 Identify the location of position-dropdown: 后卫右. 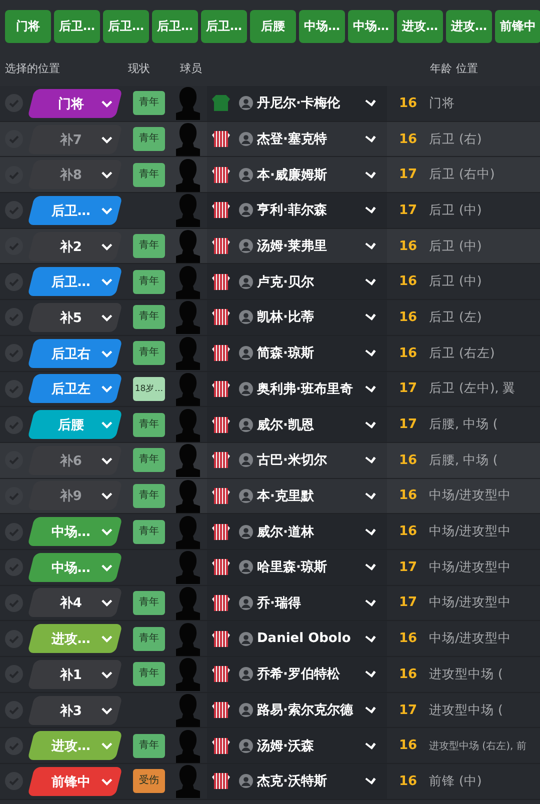
(75, 353).